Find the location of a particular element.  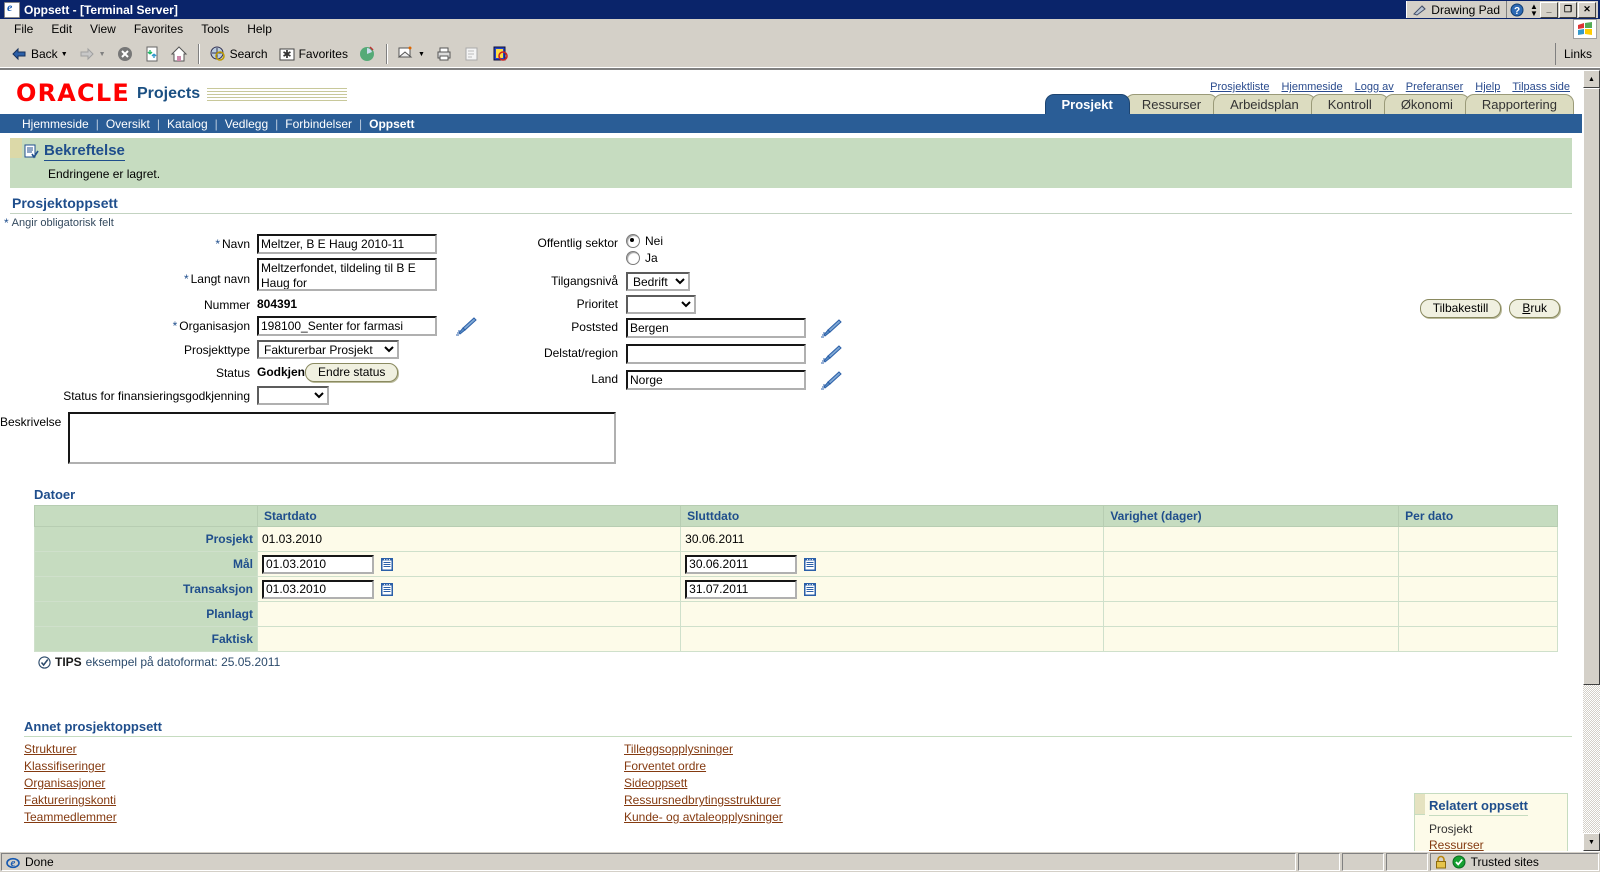

offentlig-option-nei: Nei is located at coordinates (644, 241).